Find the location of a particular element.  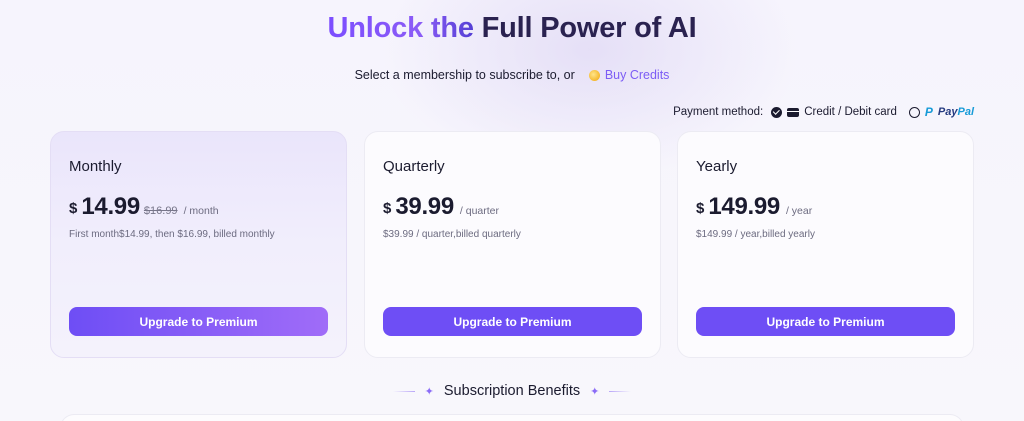

paypal-icon: P is located at coordinates (928, 112).